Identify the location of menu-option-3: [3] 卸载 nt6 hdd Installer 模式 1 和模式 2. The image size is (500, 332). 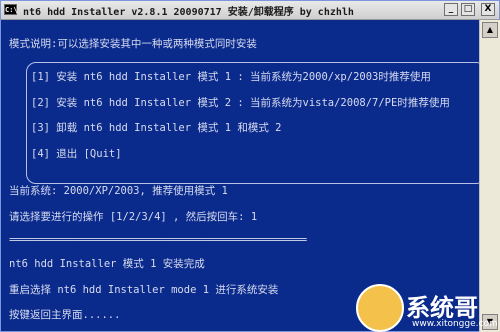
(156, 128).